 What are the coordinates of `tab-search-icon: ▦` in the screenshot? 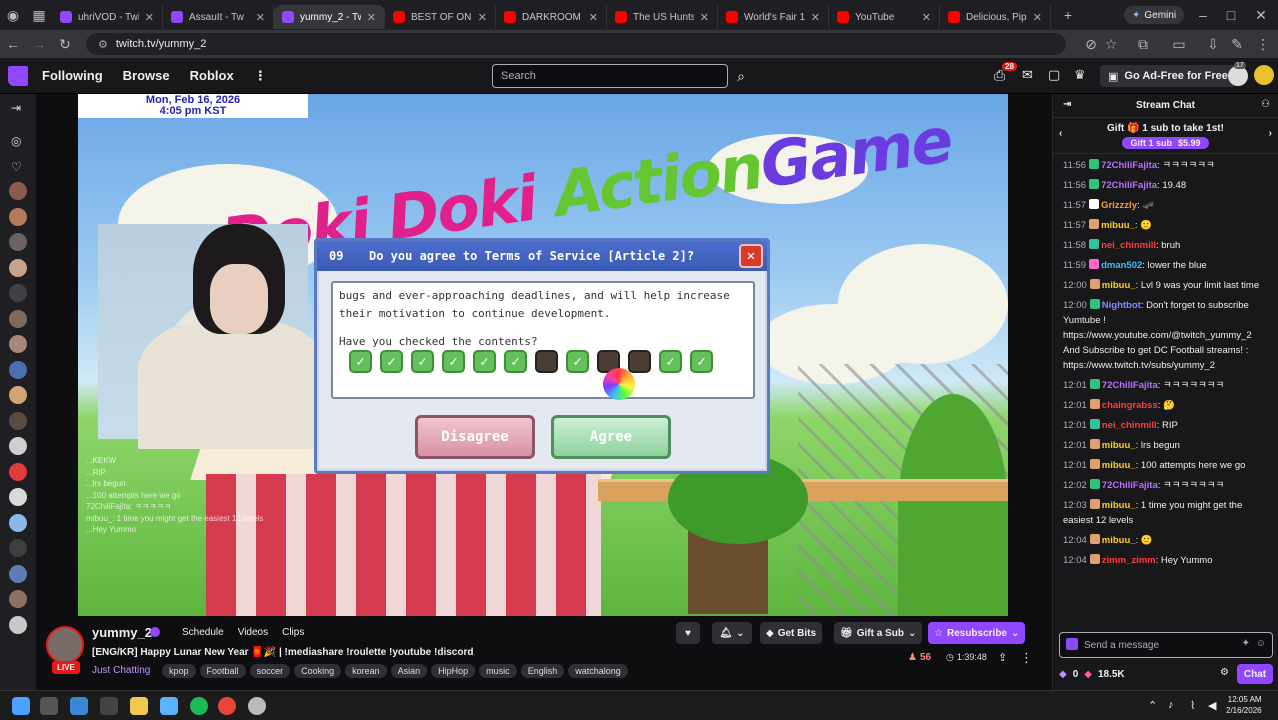 It's located at (39, 15).